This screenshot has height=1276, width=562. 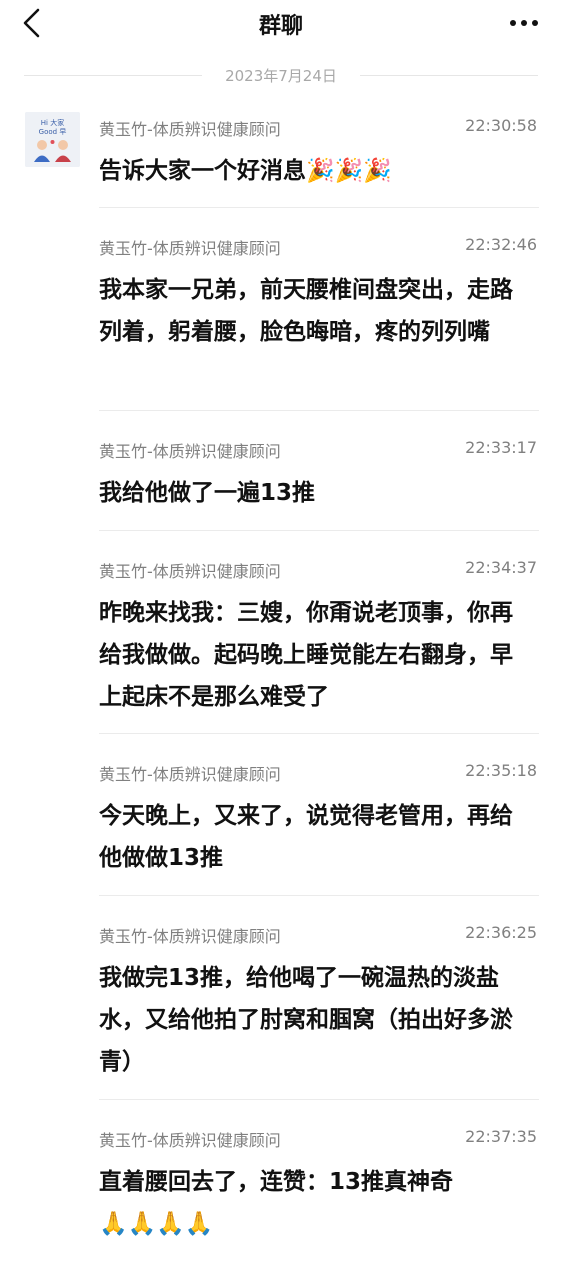 I want to click on message-item: 黄玉竹-体质辨识健康顾问 22:30:58 告诉大家一个好消息🎉🎉🎉, so click(x=319, y=156).